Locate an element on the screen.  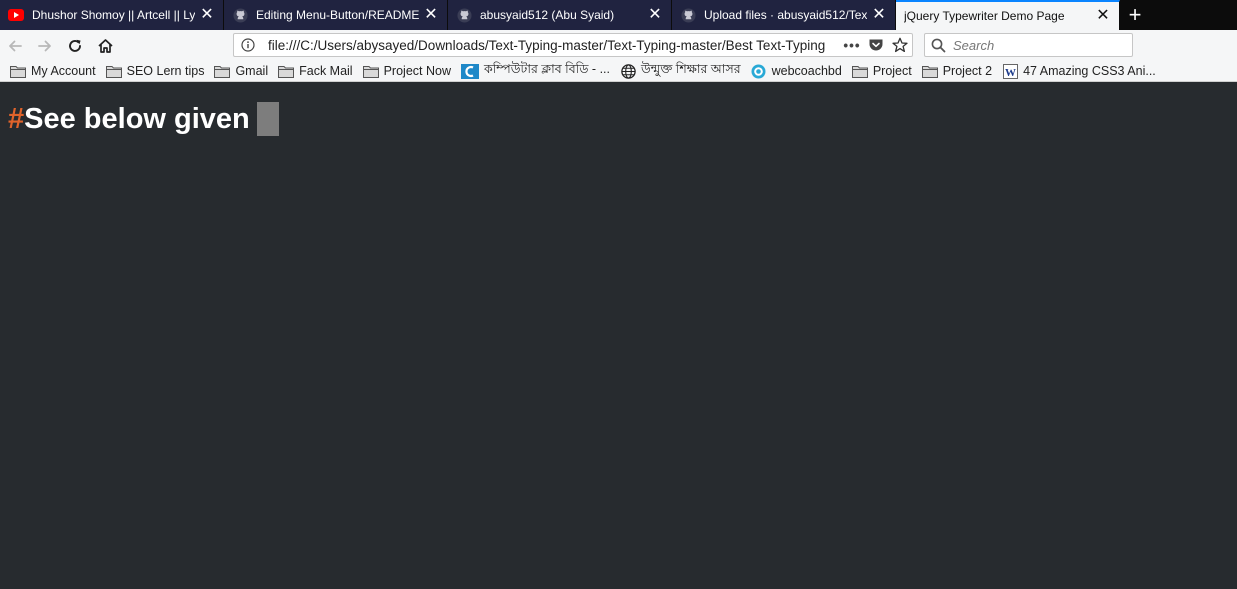
tab-github-profile: abusyaid512 (Abu Syaid) ✕ is located at coordinates (560, 15).